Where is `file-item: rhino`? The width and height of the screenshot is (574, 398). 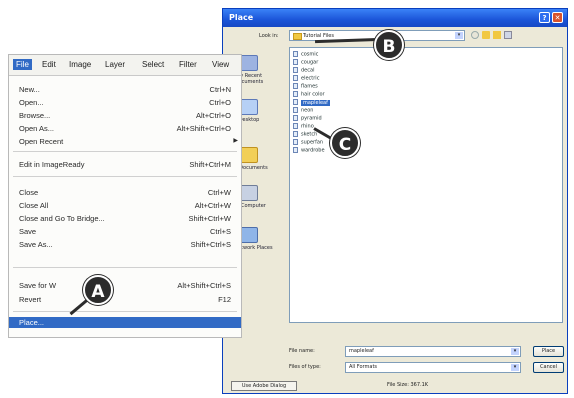 file-item: rhino is located at coordinates (303, 126).